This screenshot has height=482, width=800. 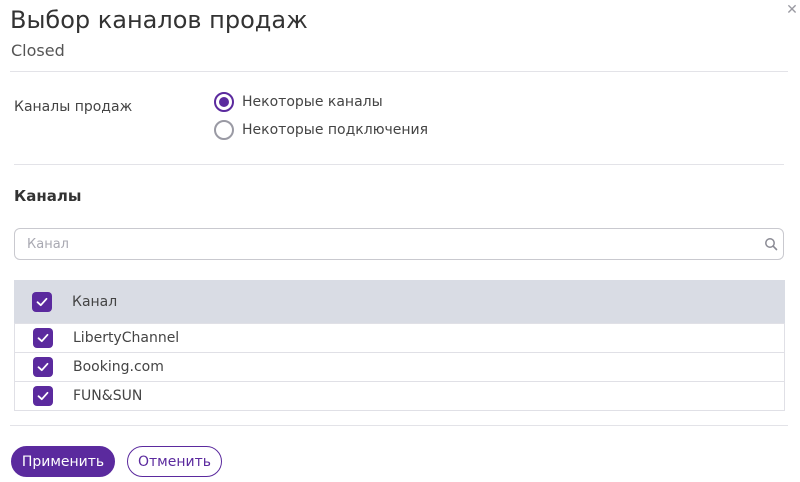 I want to click on channel-search, so click(x=399, y=244).